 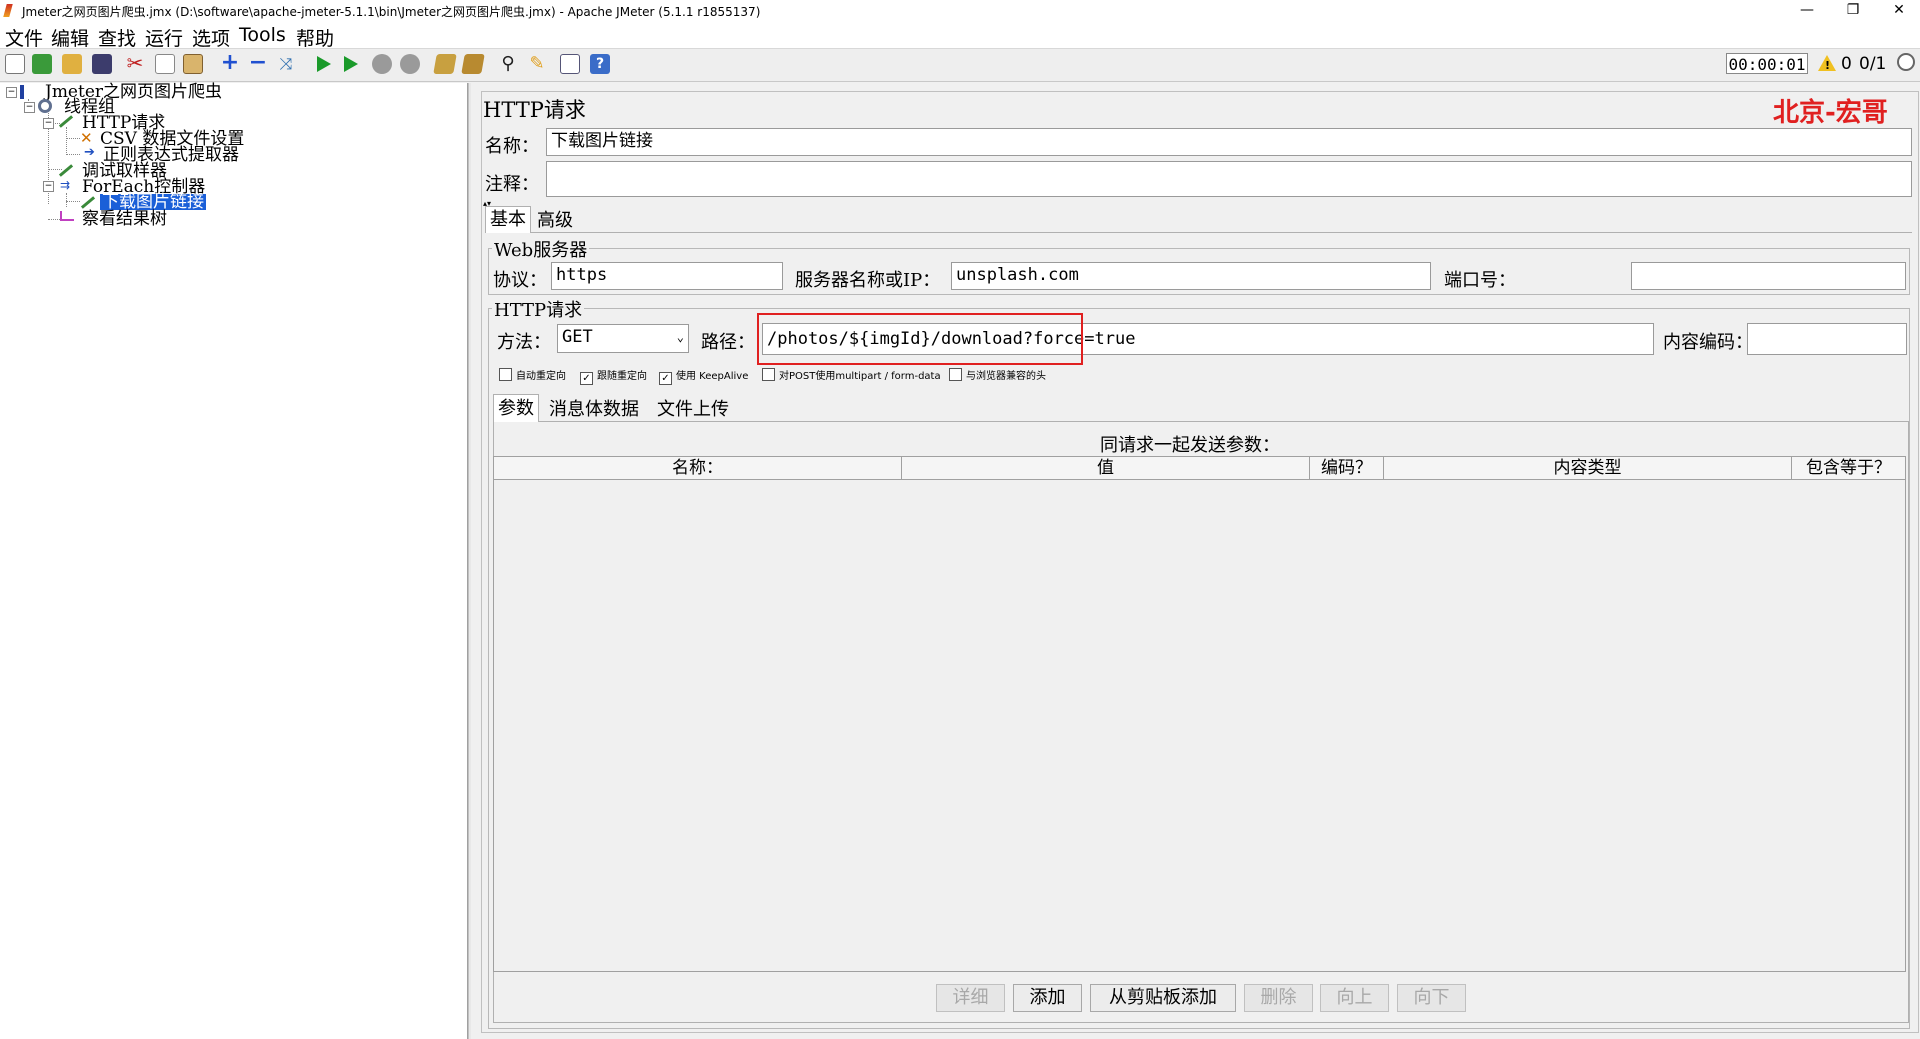 I want to click on download-sampler-icon, so click(x=88, y=202).